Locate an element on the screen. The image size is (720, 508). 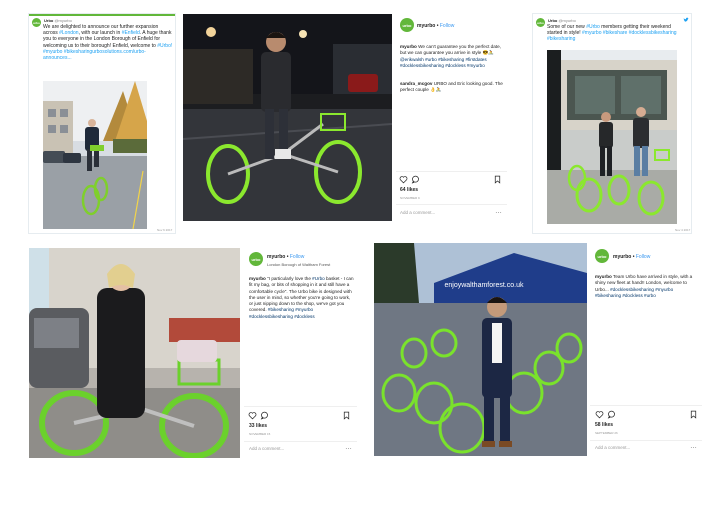
tent-banner-text: enjoywalthamforest.co.uk is located at coordinates (484, 285).